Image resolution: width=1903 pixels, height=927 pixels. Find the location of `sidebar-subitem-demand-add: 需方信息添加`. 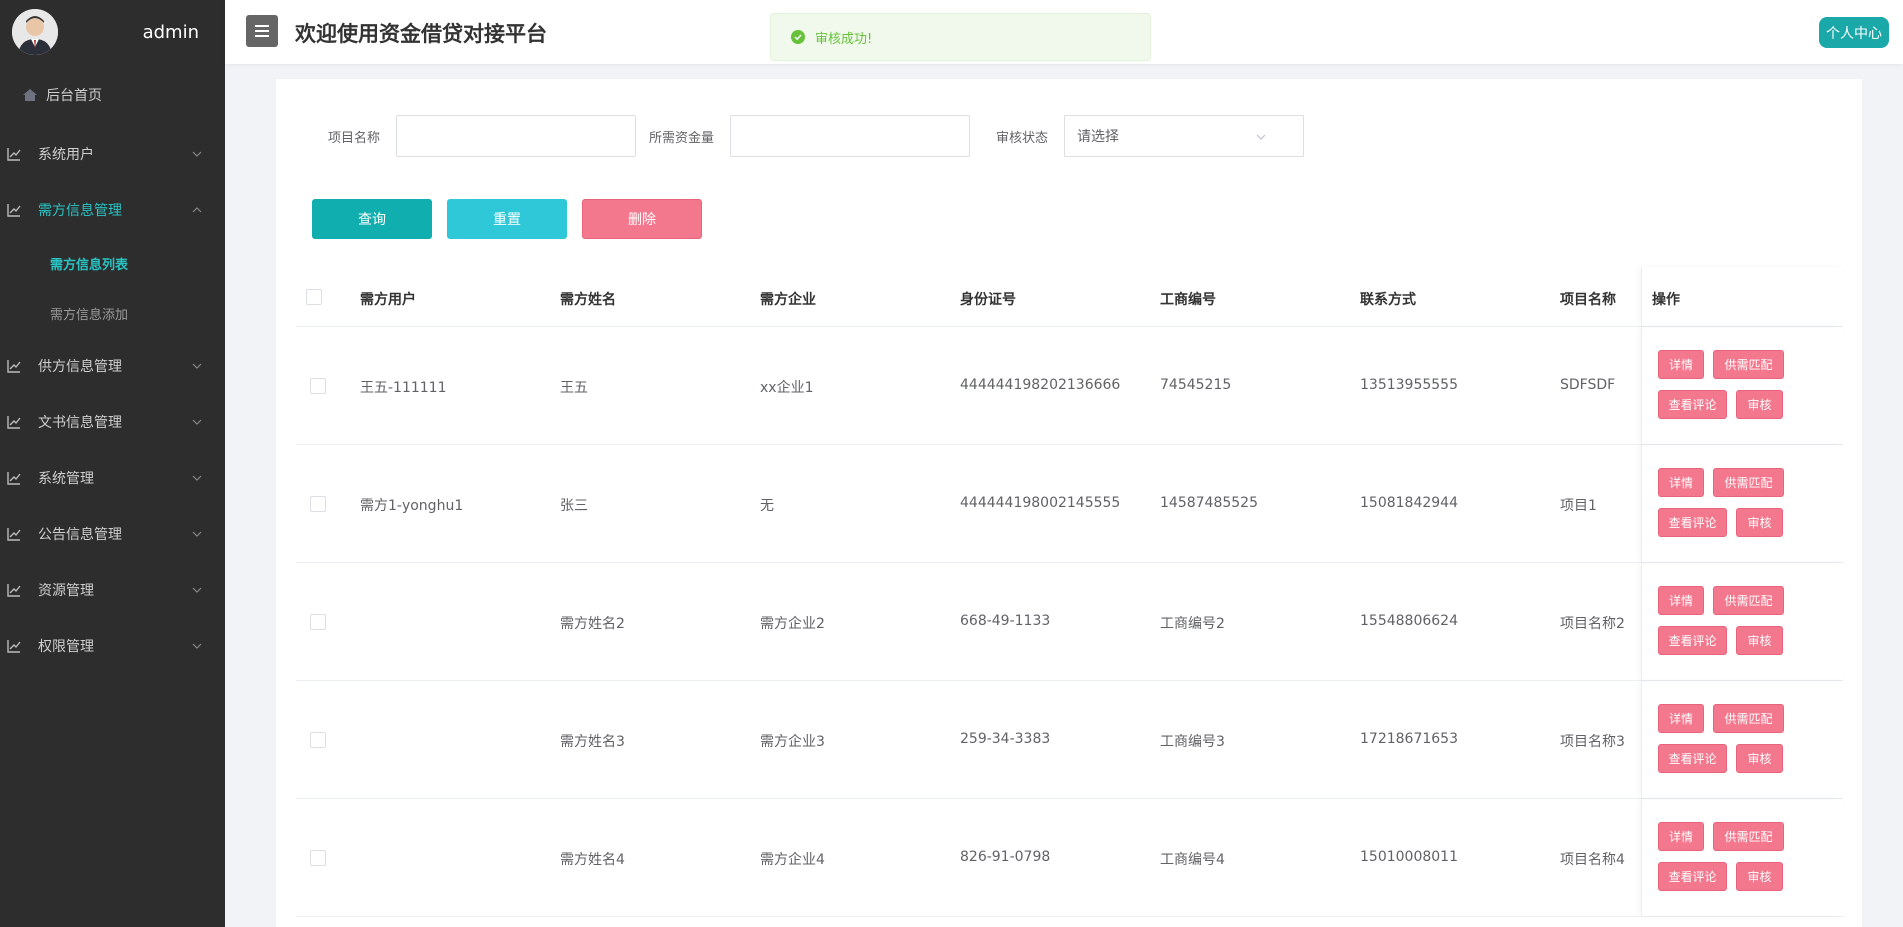

sidebar-subitem-demand-add: 需方信息添加 is located at coordinates (112, 313).